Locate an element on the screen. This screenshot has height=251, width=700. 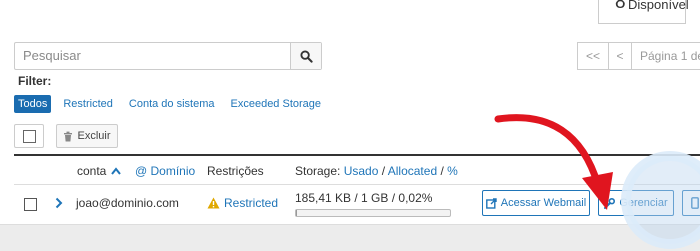
search-button is located at coordinates (305, 56).